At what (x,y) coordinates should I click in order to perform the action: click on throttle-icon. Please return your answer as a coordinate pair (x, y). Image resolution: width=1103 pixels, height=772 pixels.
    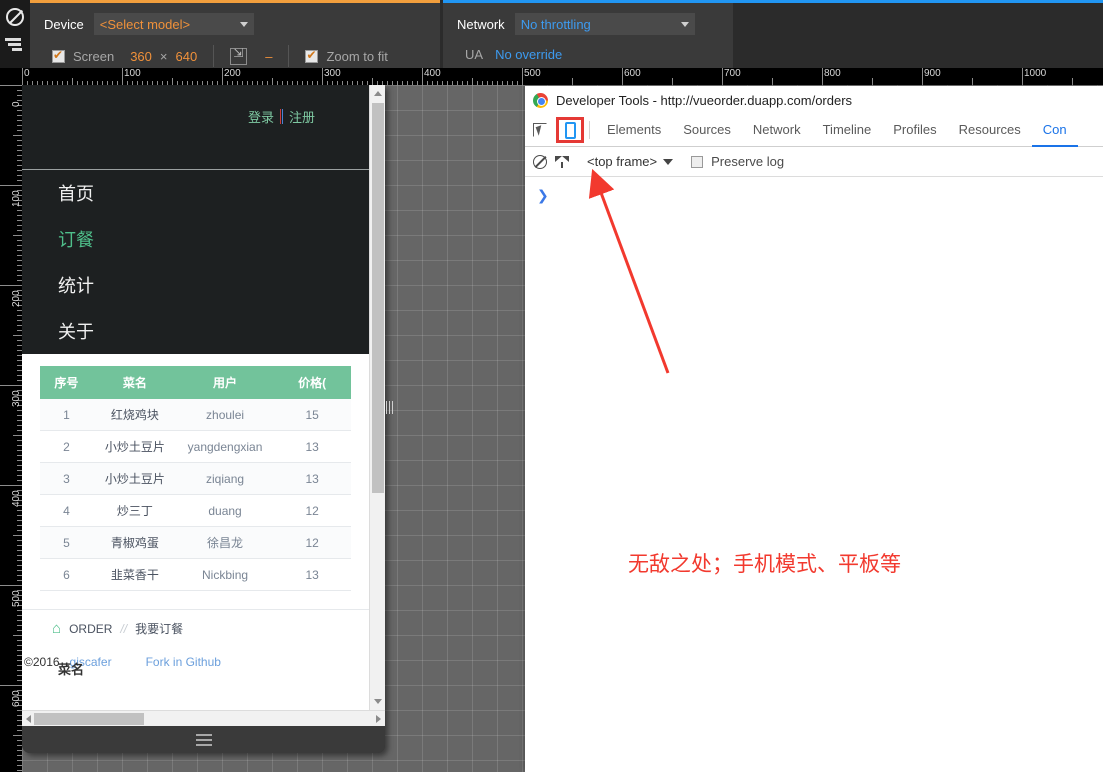
    Looking at the image, I should click on (15, 46).